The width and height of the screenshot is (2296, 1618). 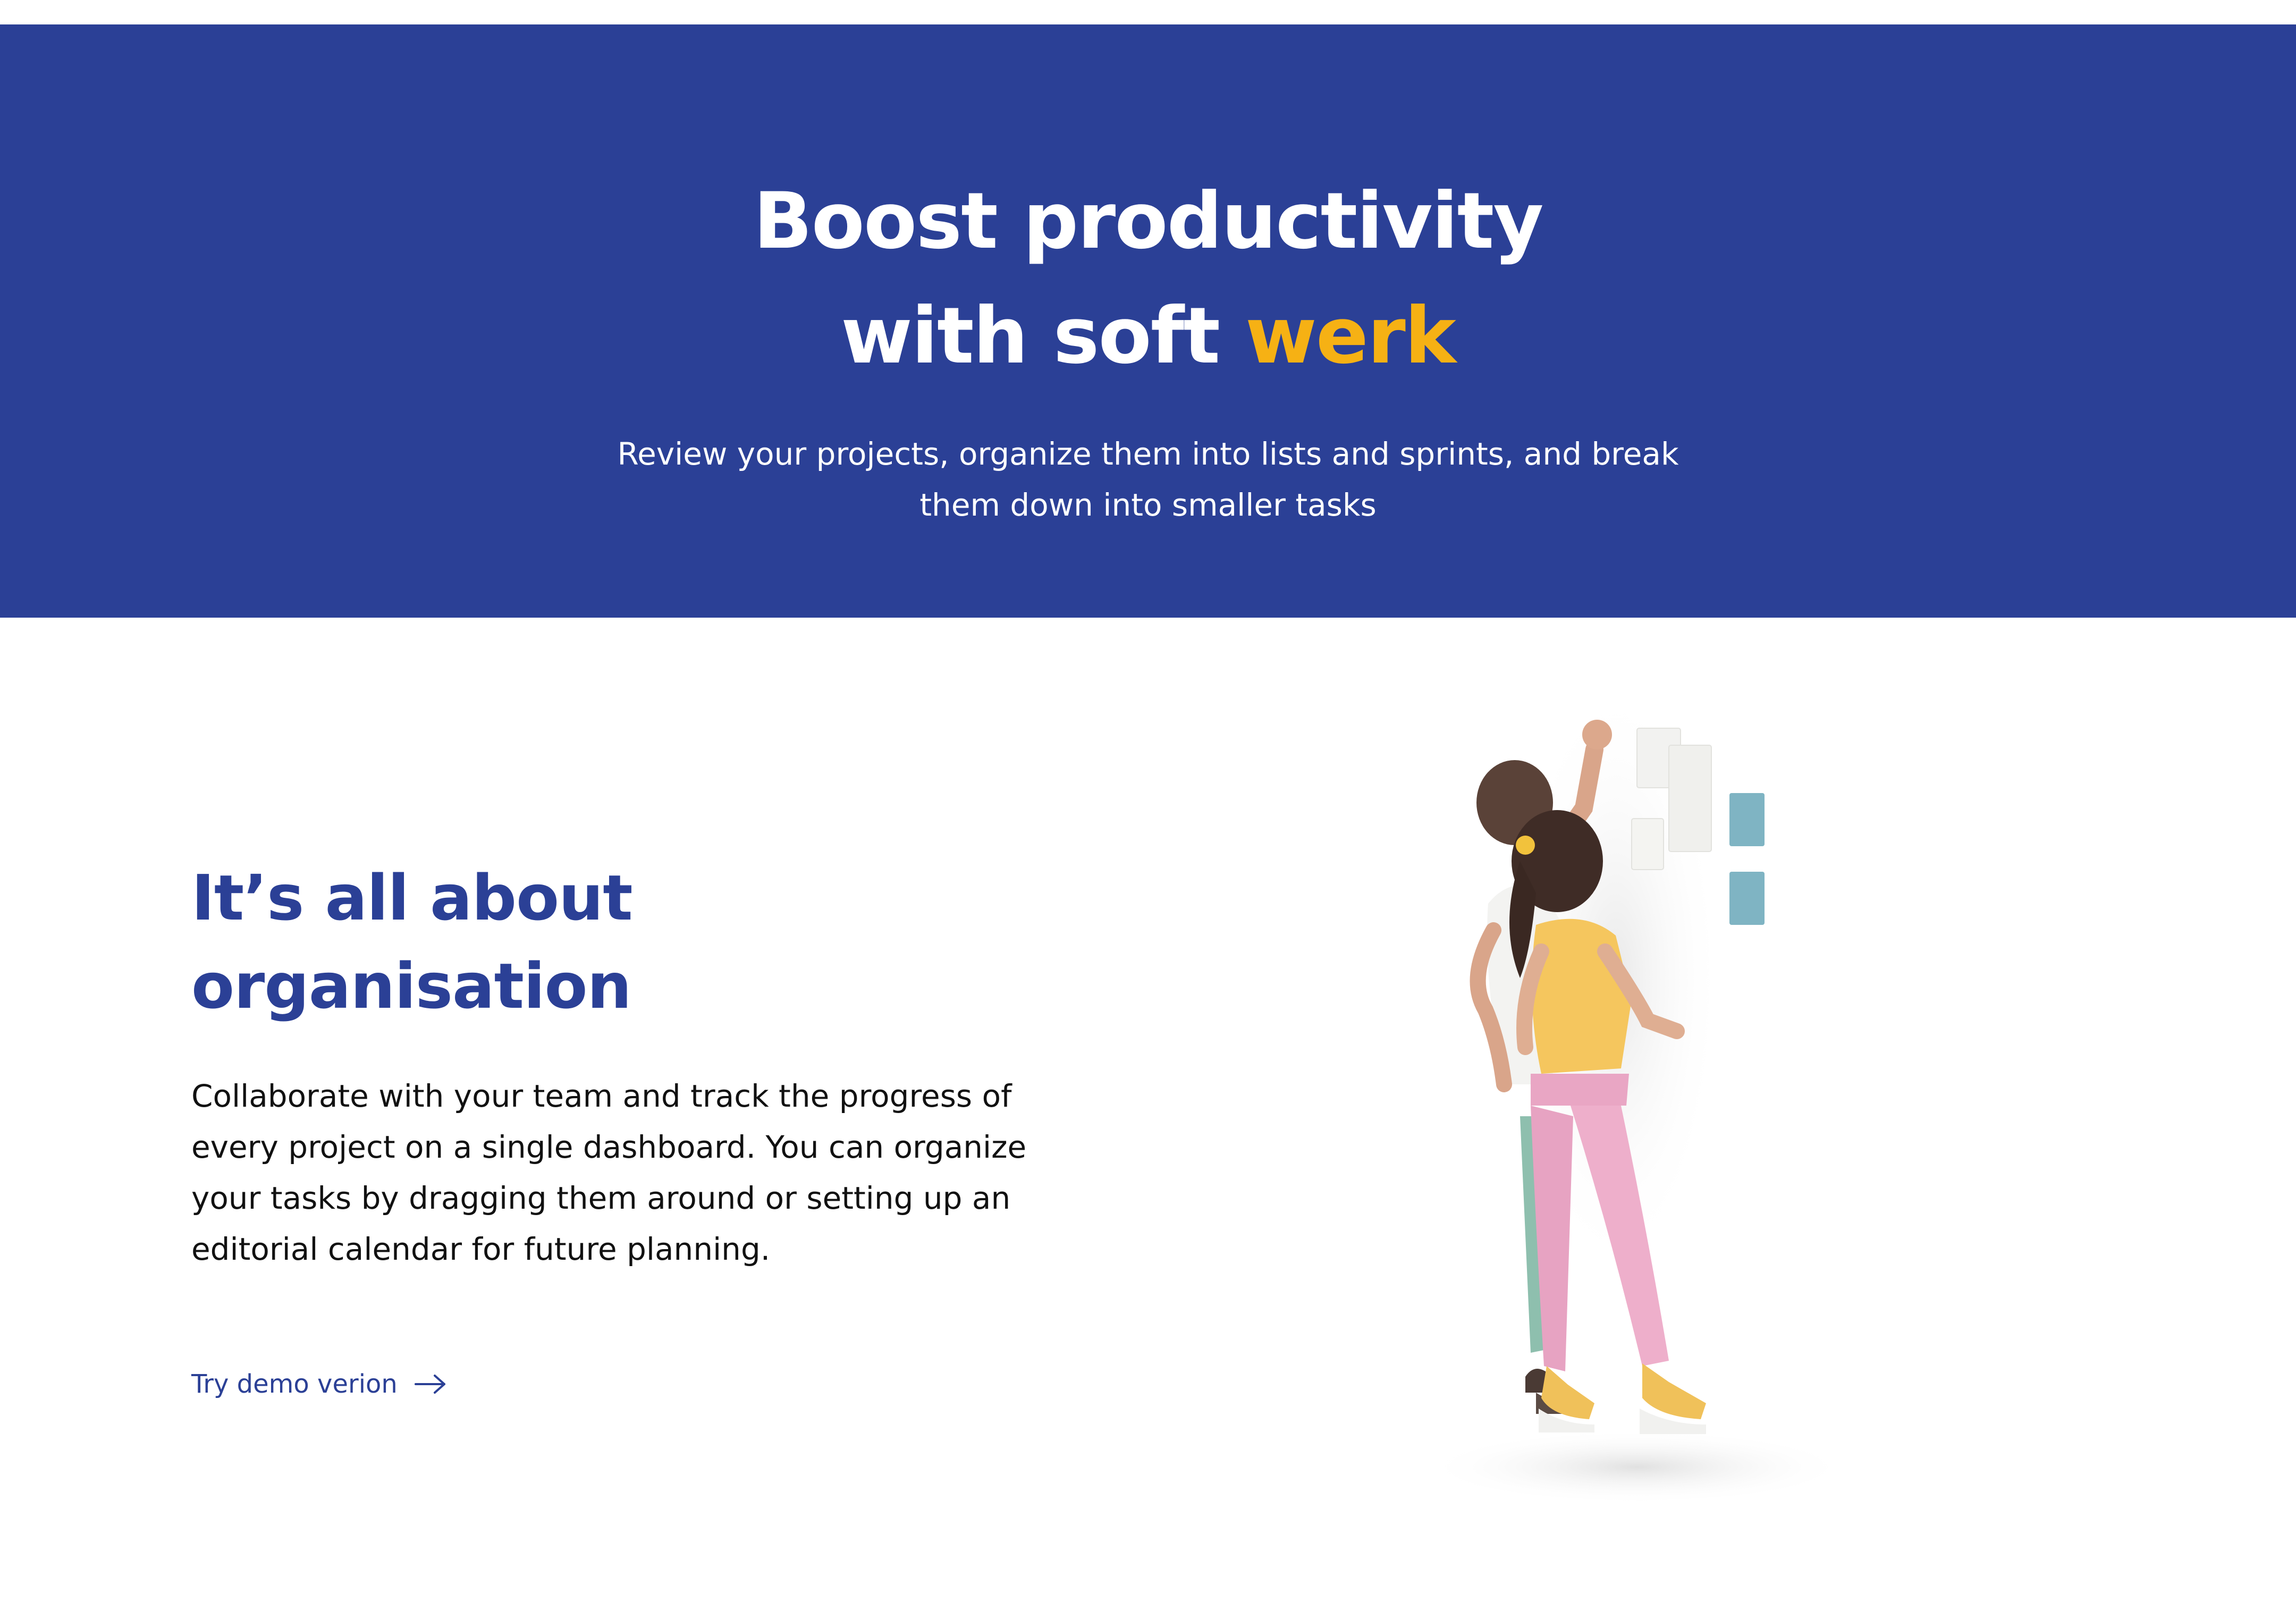 What do you see at coordinates (294, 1384) in the screenshot?
I see `try-demo-label: Try demo verion` at bounding box center [294, 1384].